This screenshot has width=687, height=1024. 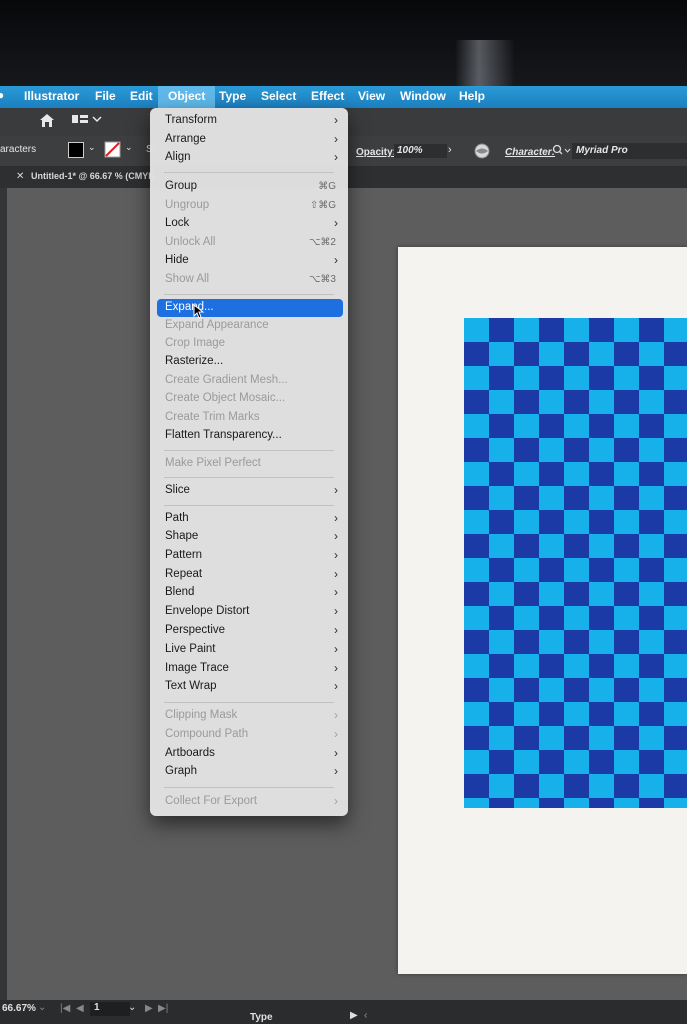 What do you see at coordinates (249, 224) in the screenshot?
I see `menu-item-lock: Lock ›` at bounding box center [249, 224].